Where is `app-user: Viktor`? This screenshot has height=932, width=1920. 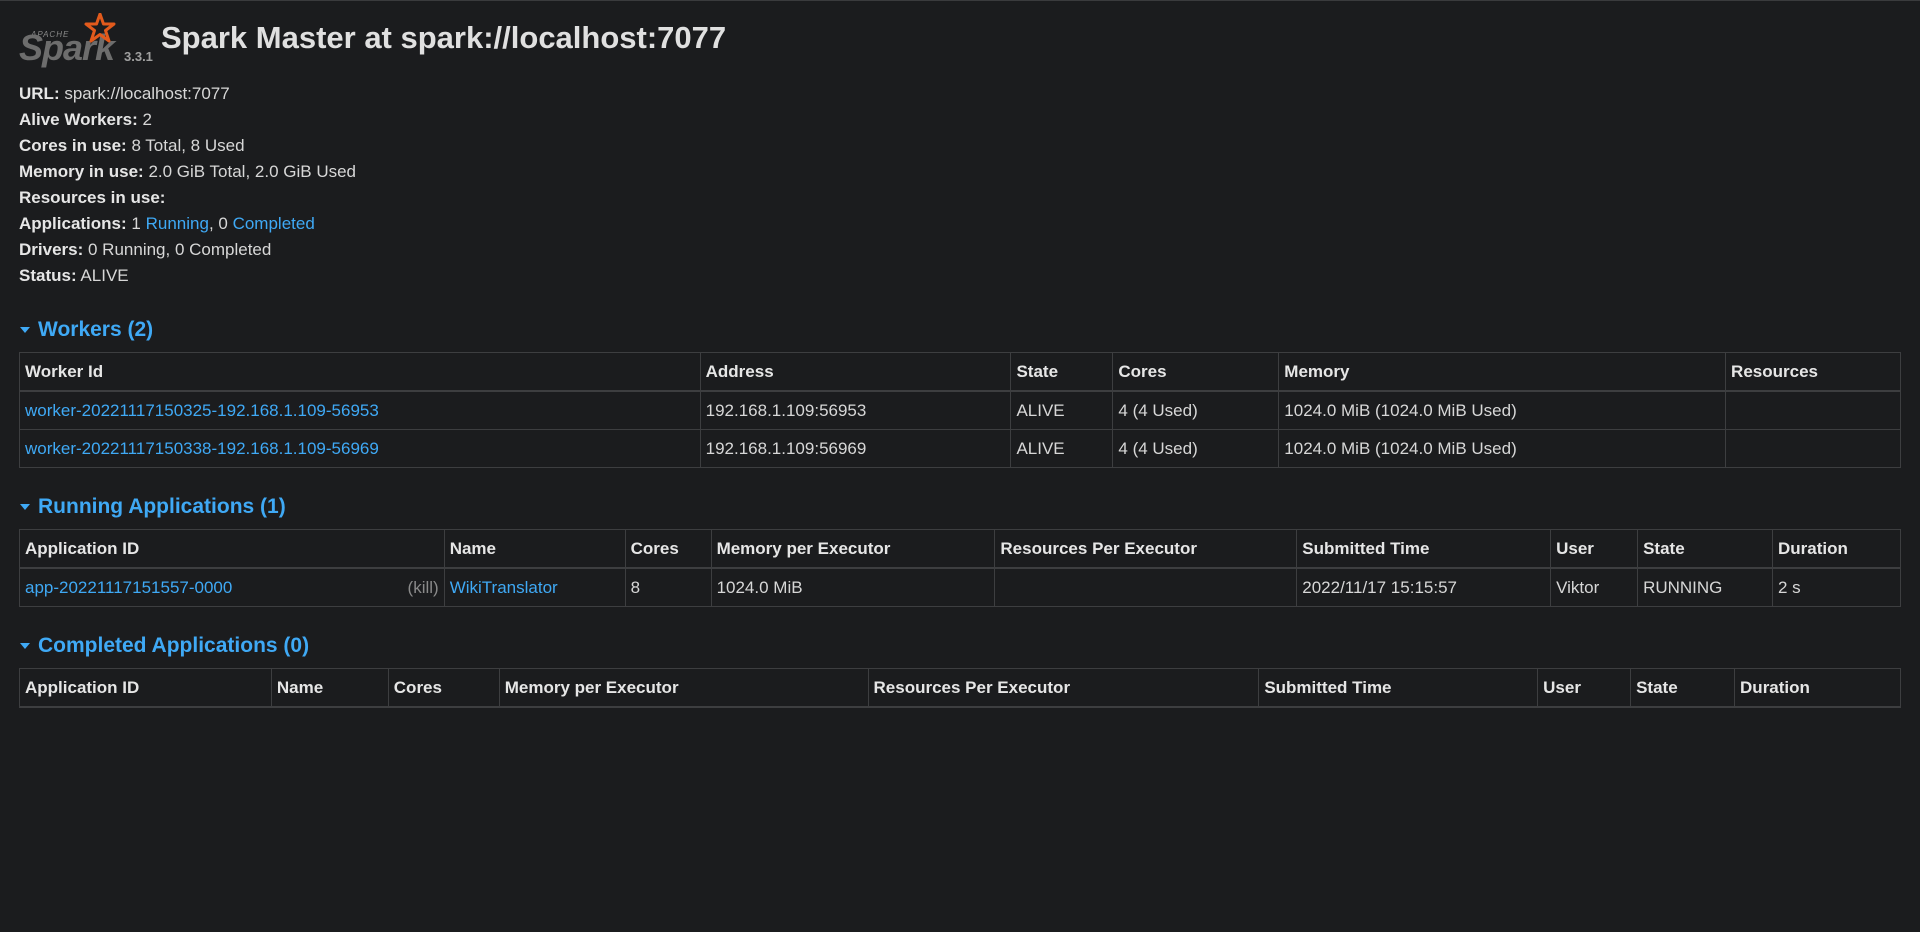 app-user: Viktor is located at coordinates (1594, 587).